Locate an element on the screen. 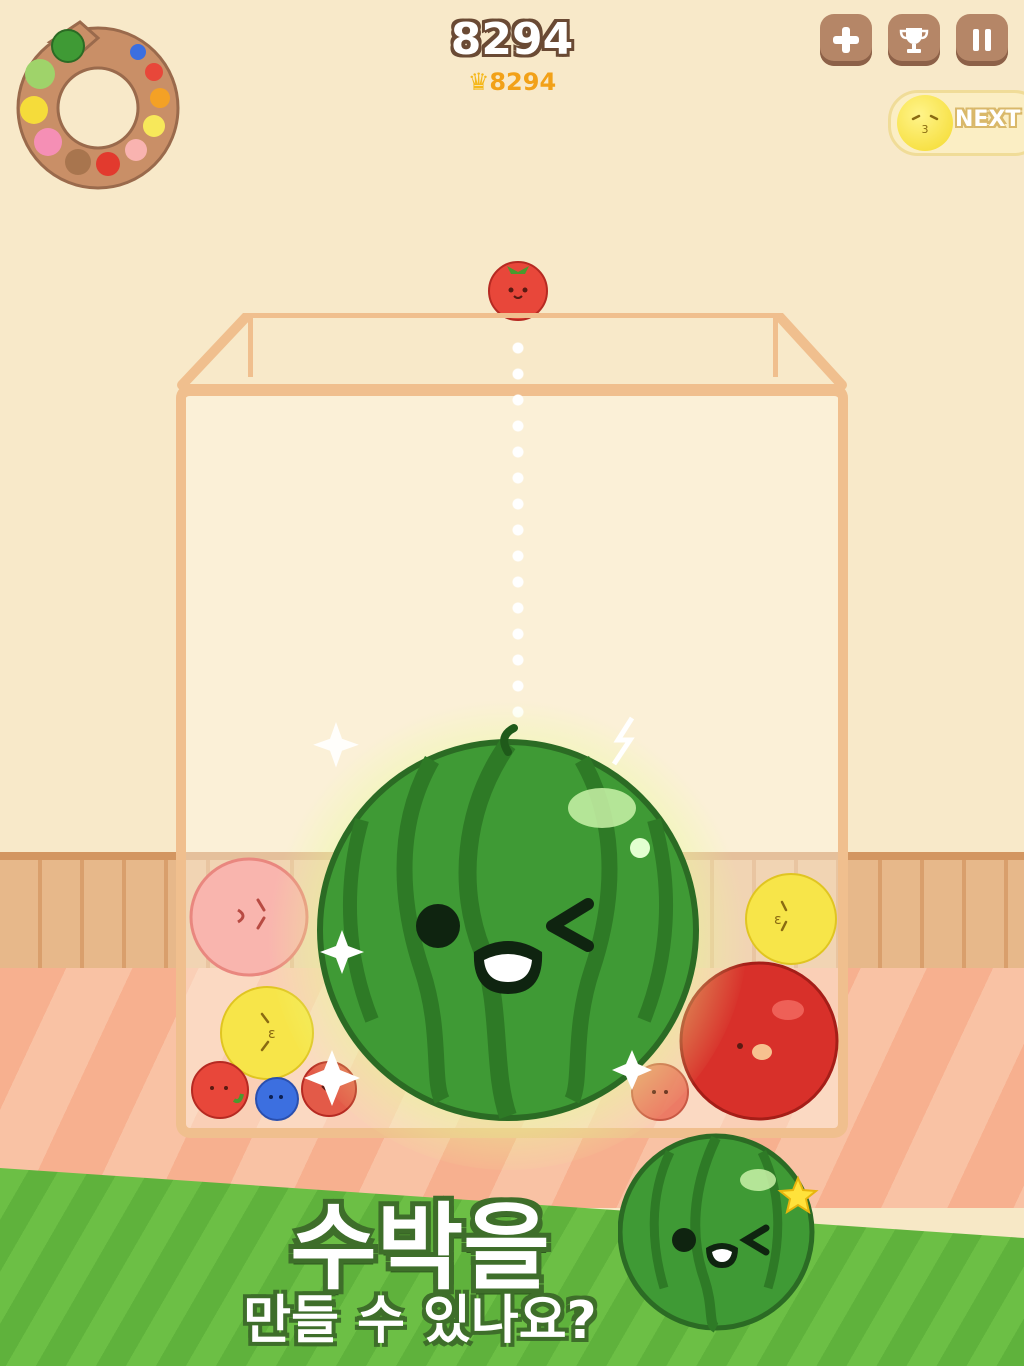  add-button is located at coordinates (846, 40).